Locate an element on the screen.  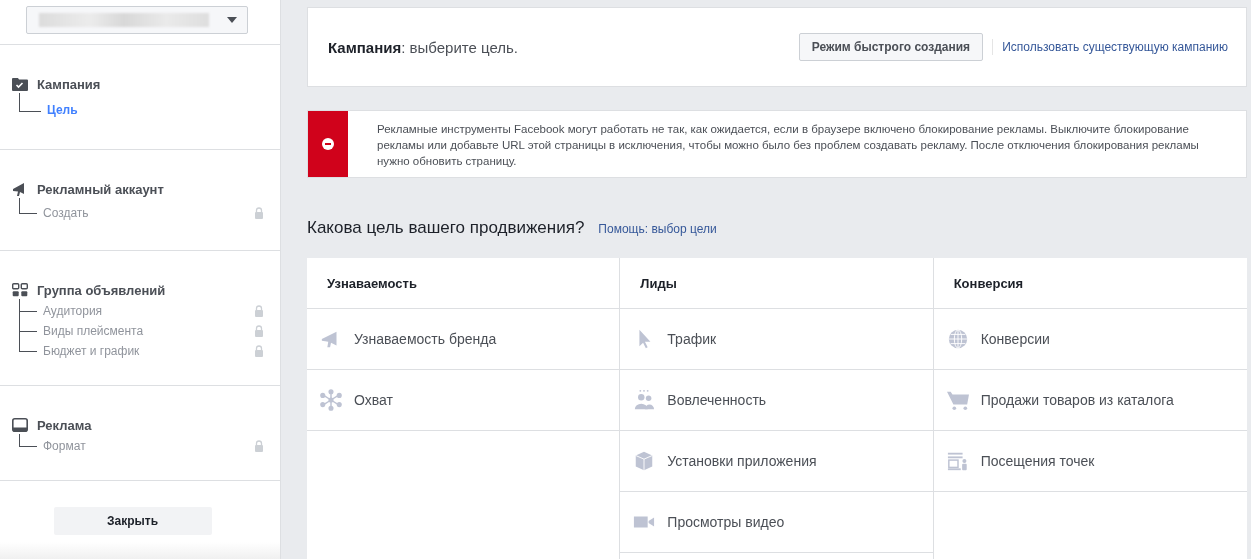
objective-option: Посещения точек is located at coordinates (1090, 461).